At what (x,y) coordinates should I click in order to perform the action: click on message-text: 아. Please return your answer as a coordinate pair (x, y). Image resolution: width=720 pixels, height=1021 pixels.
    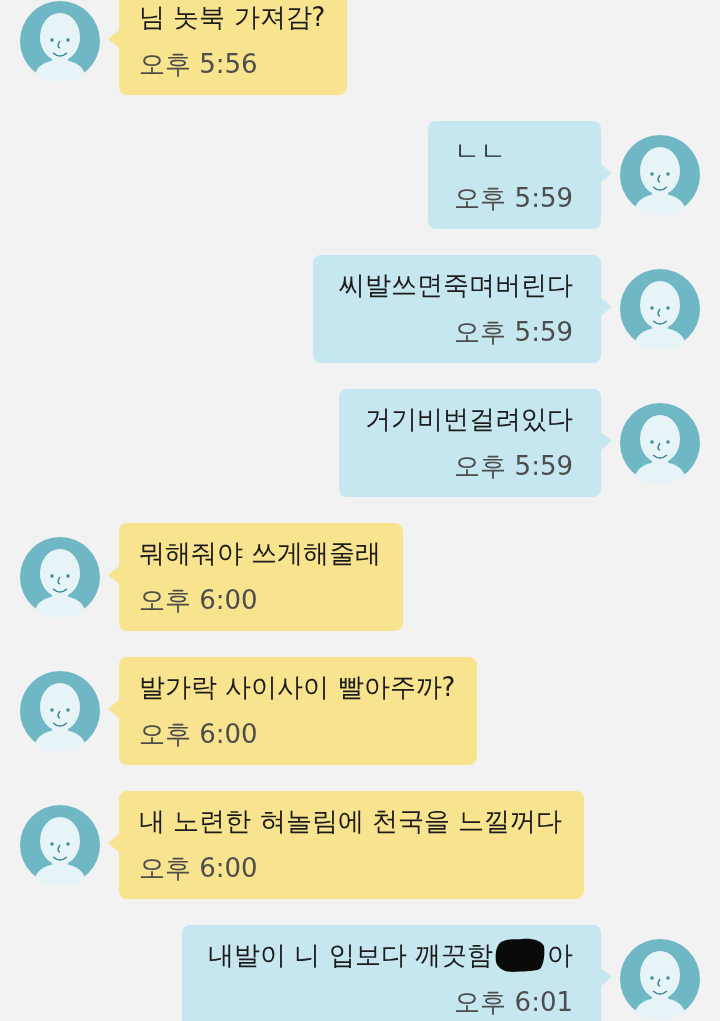
    Looking at the image, I should click on (560, 955).